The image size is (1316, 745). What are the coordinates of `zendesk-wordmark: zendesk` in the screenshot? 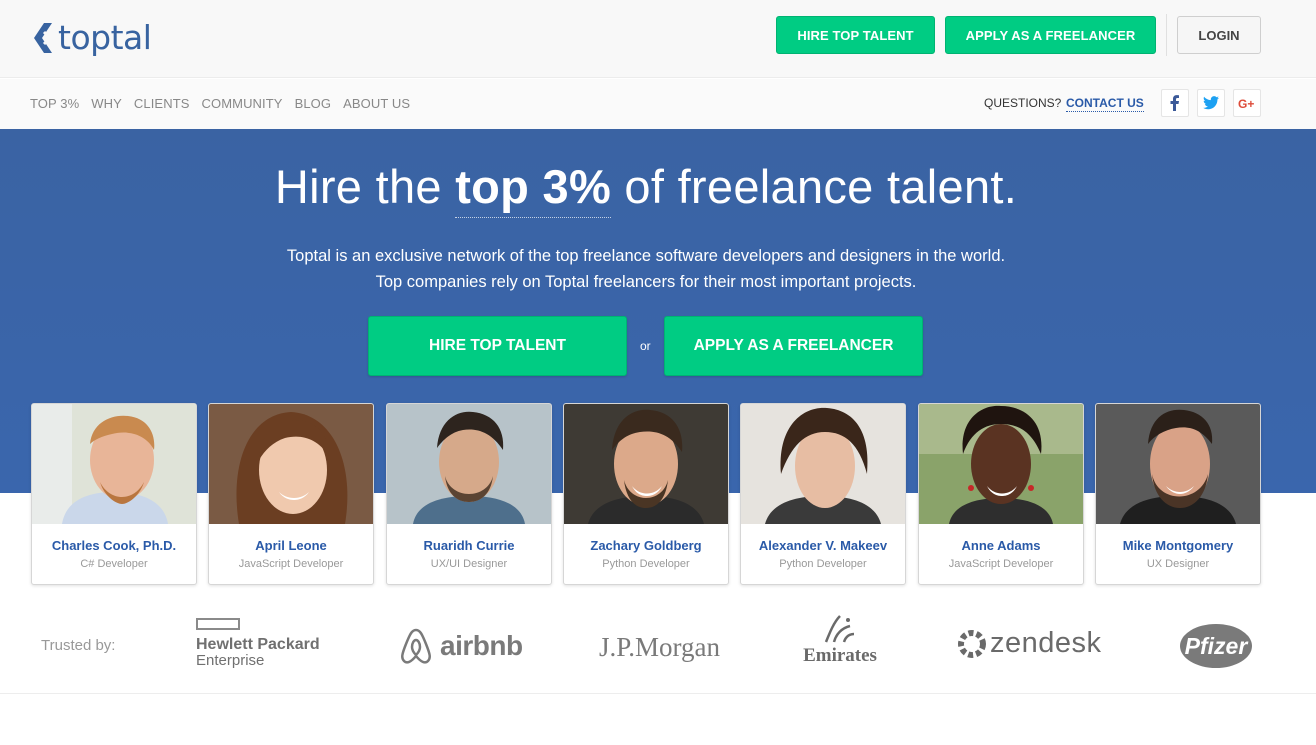 It's located at (1046, 643).